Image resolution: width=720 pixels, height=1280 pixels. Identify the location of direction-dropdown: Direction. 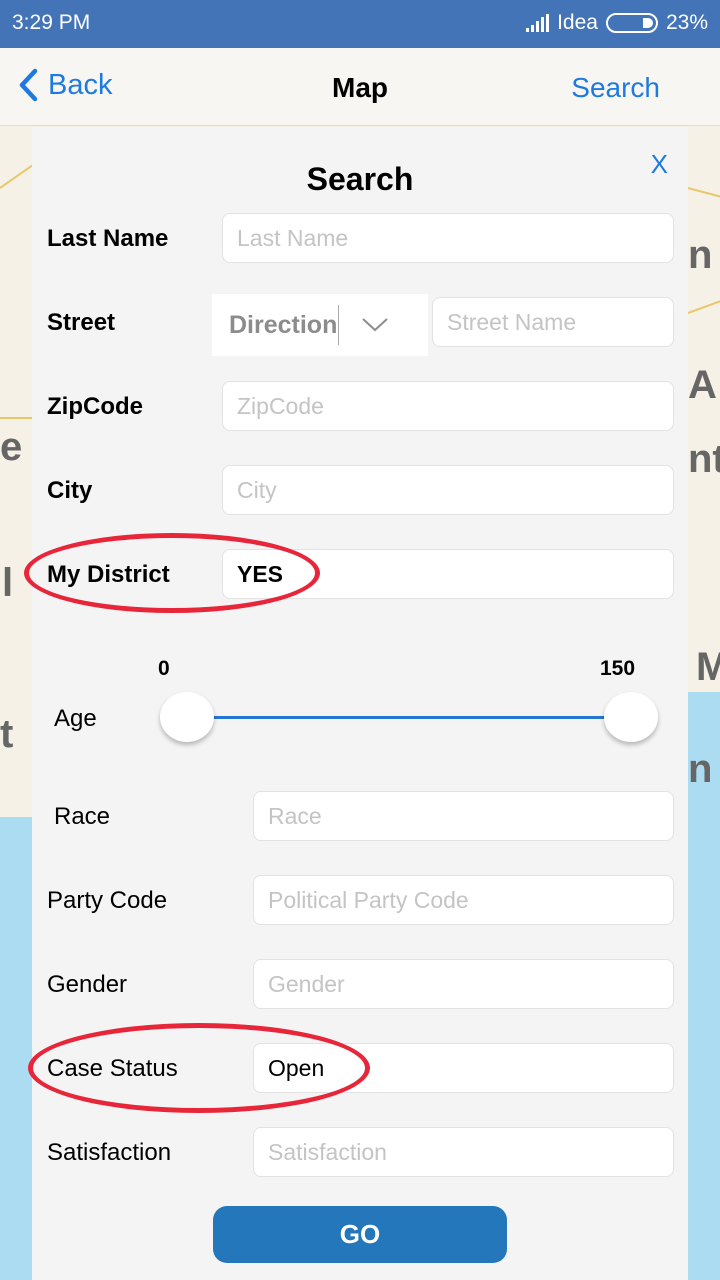
(320, 325).